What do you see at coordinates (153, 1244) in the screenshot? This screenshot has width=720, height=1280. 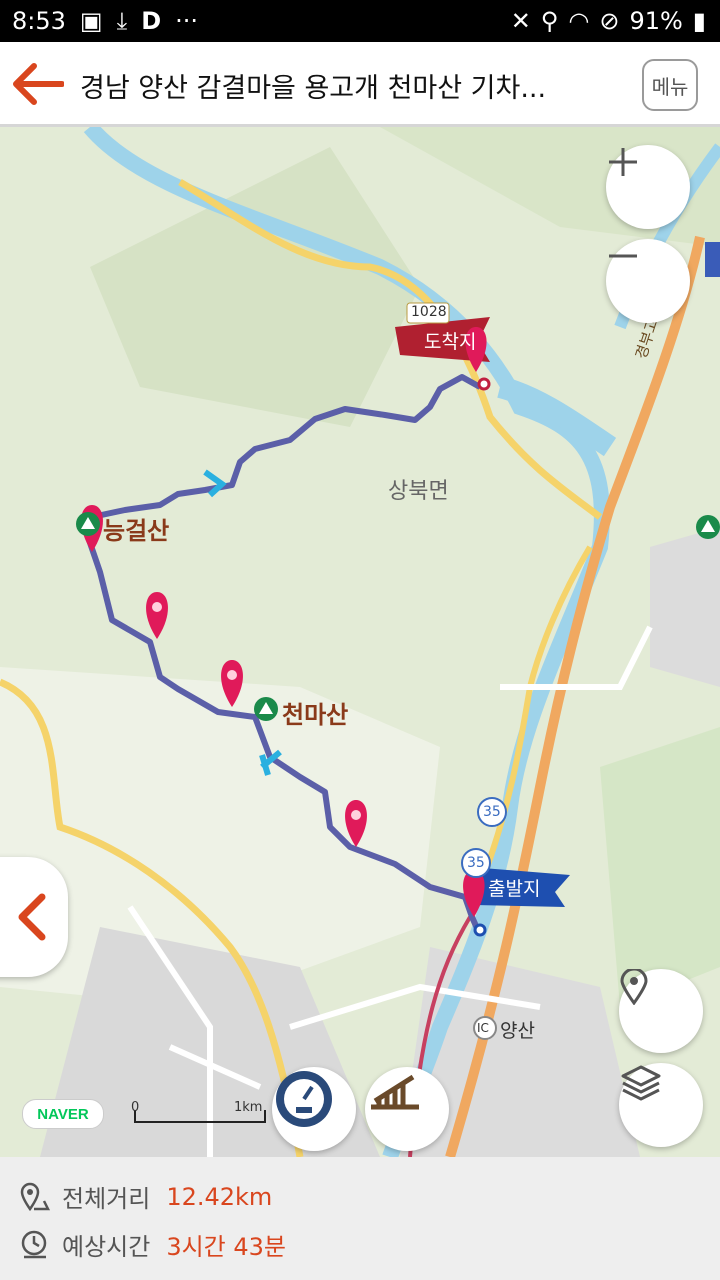 I see `time-row: 예상시간 3시간 43분` at bounding box center [153, 1244].